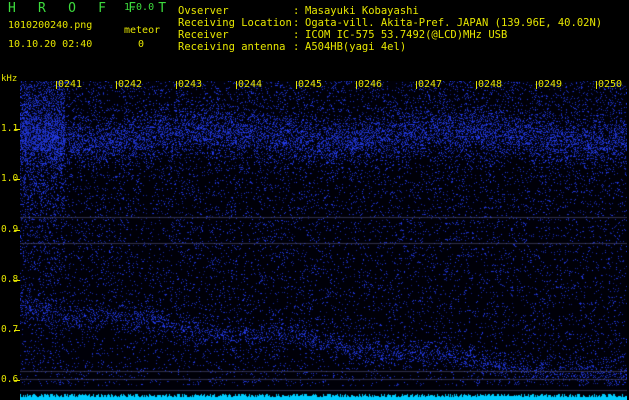 The image size is (629, 400). I want to click on info-value-antenna: A504HB(yagi 4el), so click(356, 47).